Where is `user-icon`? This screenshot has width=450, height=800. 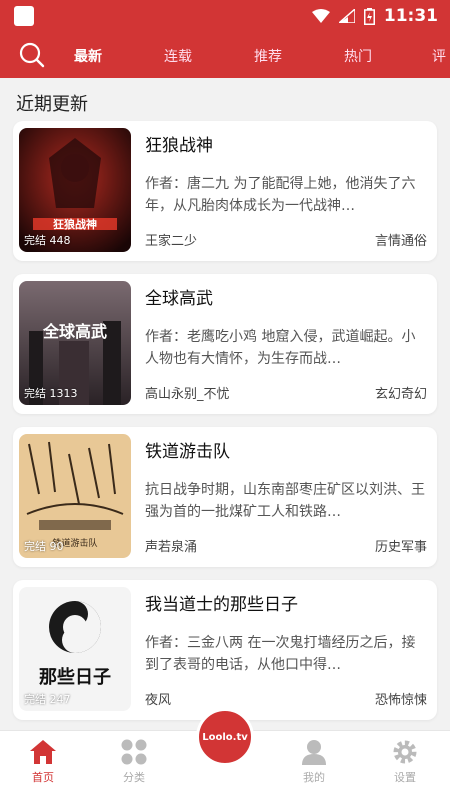
user-icon is located at coordinates (314, 752).